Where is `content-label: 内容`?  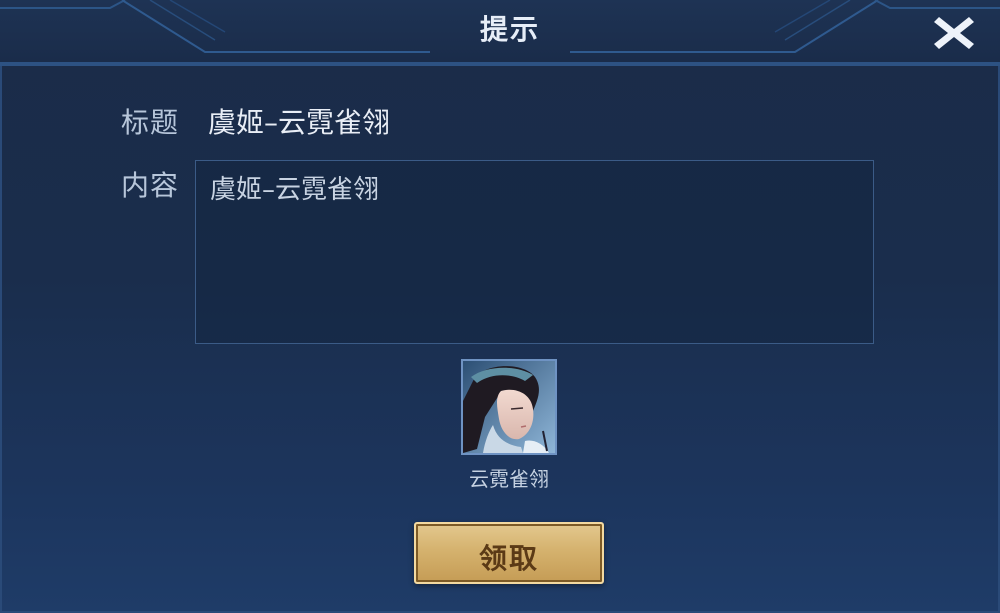 content-label: 内容 is located at coordinates (150, 185).